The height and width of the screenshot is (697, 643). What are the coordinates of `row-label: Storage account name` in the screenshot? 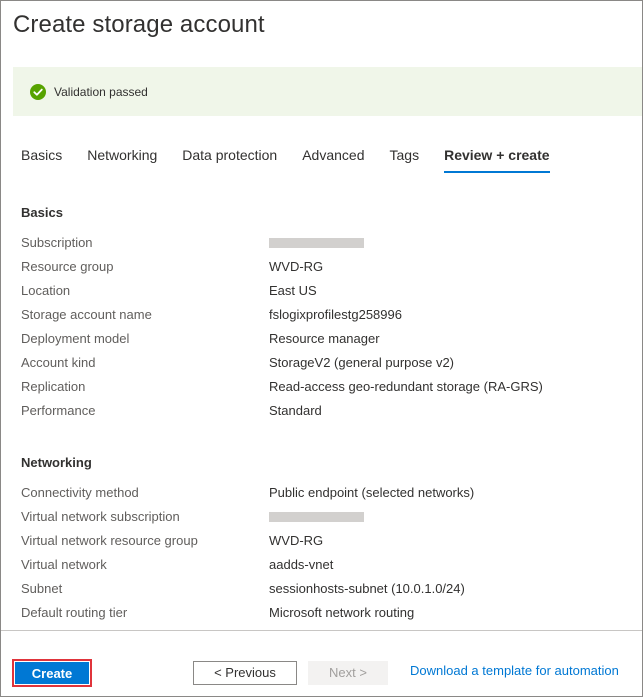 It's located at (86, 314).